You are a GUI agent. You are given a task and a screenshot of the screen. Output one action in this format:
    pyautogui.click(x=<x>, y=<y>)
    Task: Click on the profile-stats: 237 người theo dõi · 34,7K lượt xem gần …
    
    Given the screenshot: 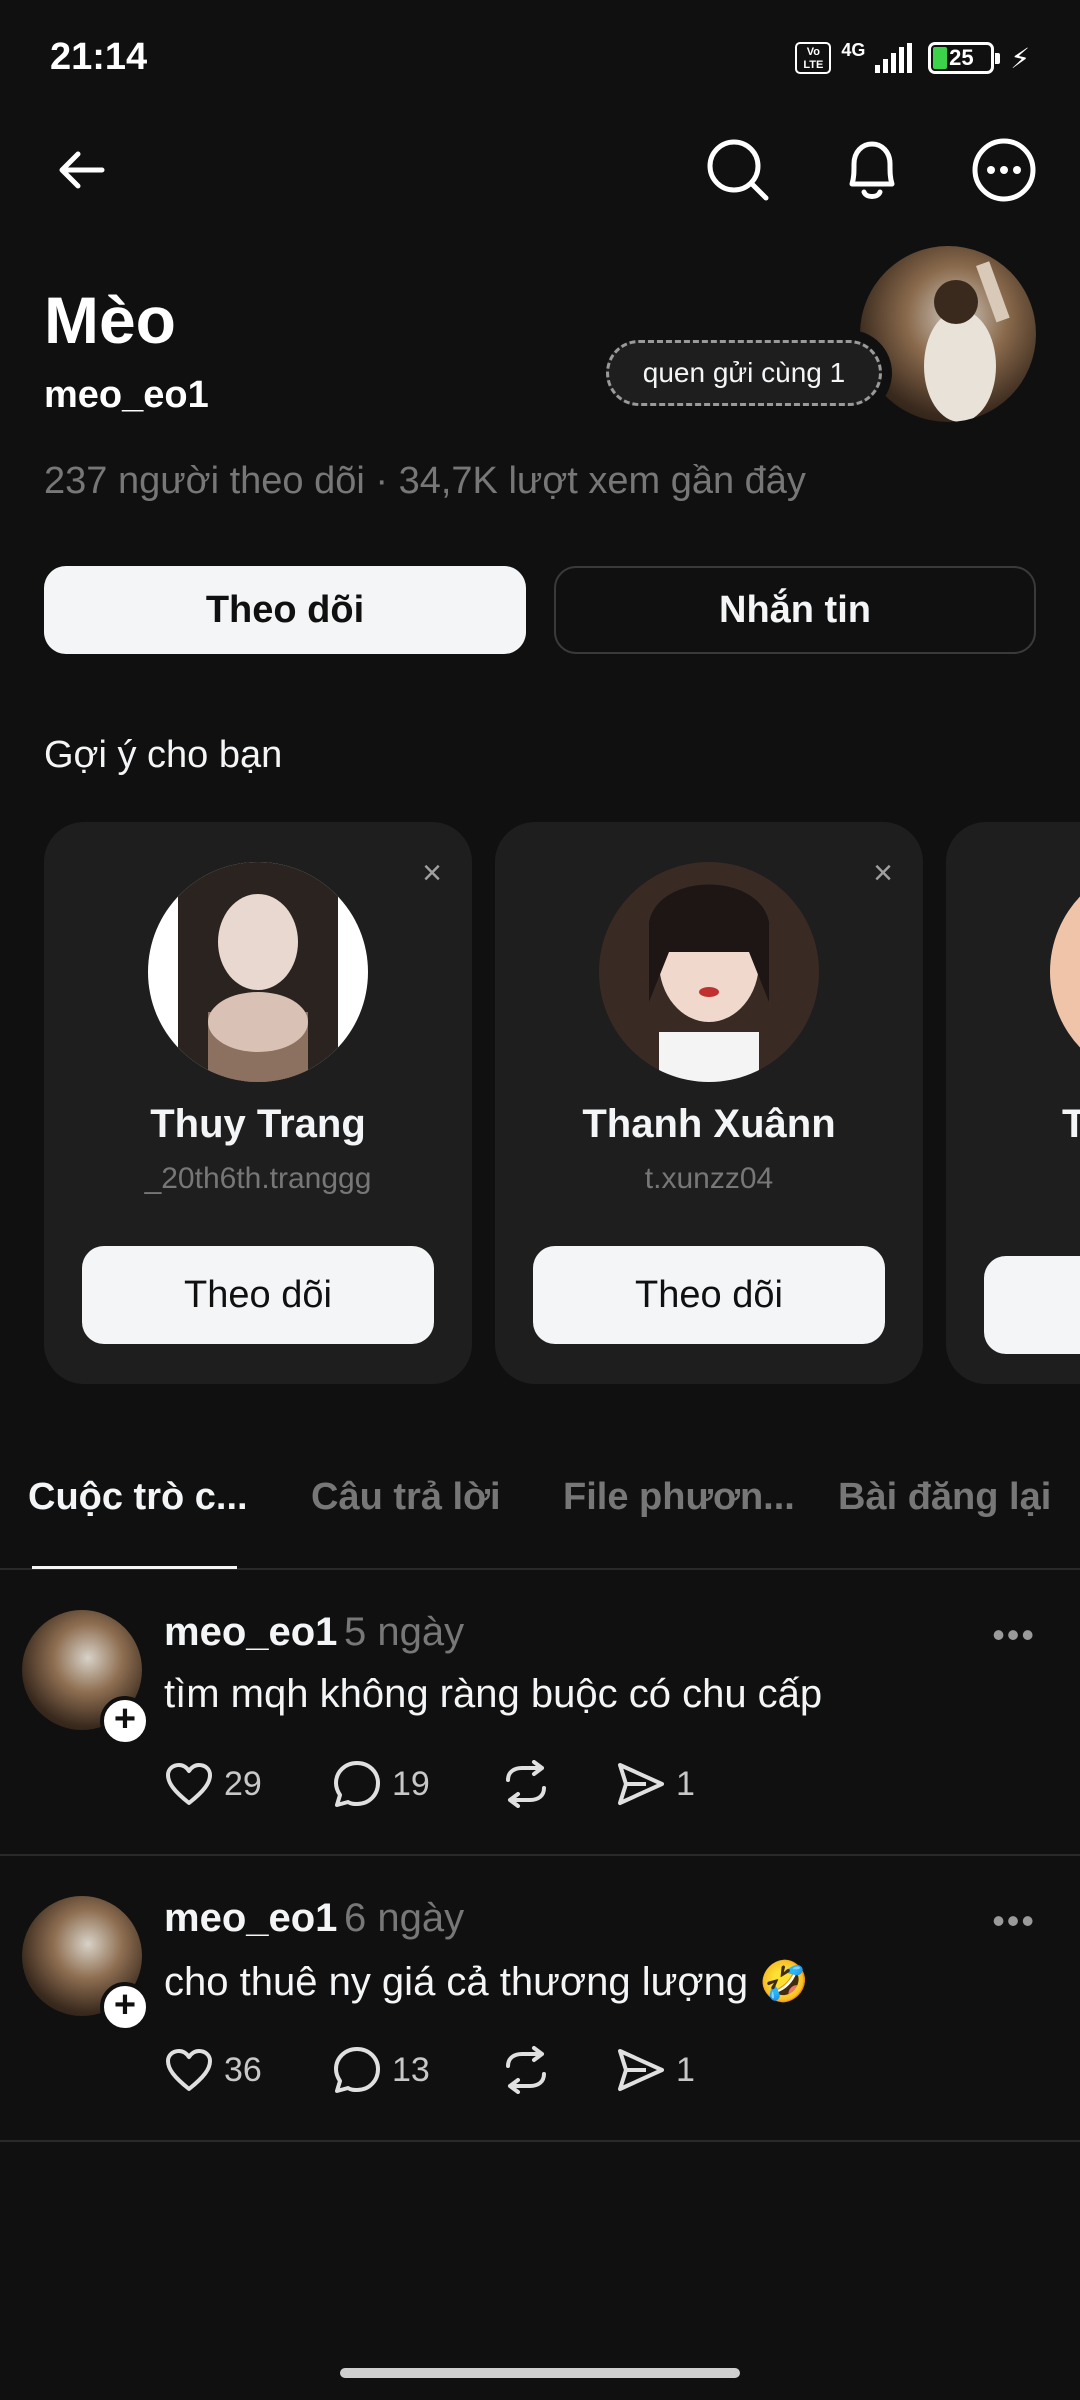 What is the action you would take?
    pyautogui.click(x=425, y=481)
    